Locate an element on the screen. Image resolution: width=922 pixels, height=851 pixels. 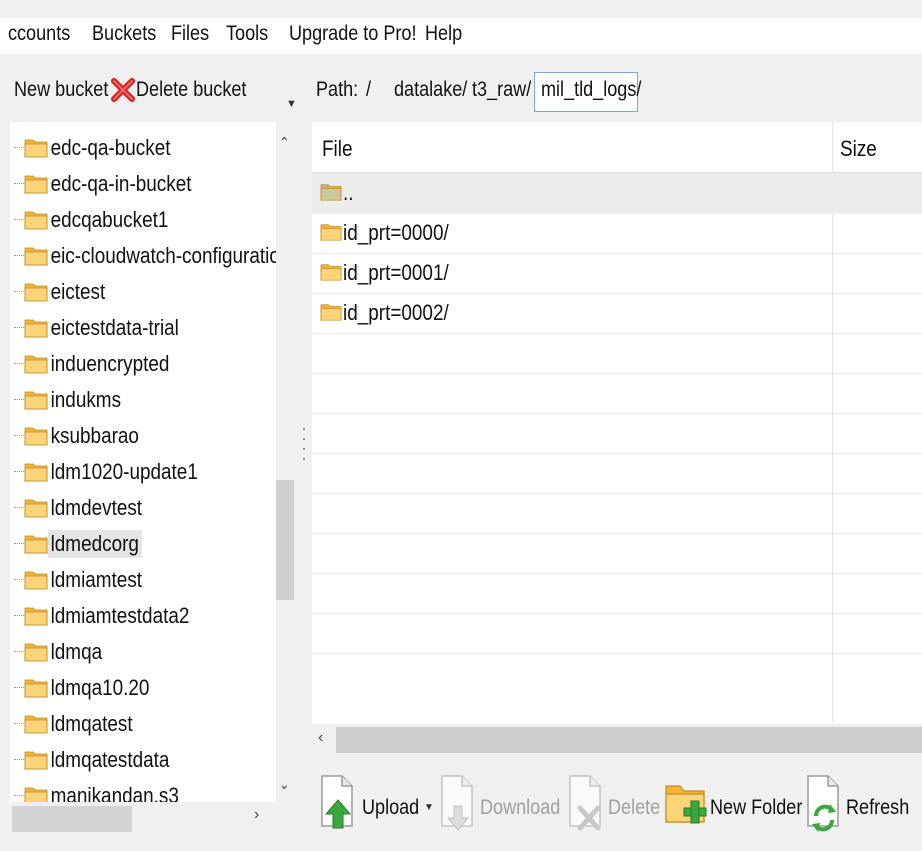
new-bucket-button: New bucket is located at coordinates (61, 90).